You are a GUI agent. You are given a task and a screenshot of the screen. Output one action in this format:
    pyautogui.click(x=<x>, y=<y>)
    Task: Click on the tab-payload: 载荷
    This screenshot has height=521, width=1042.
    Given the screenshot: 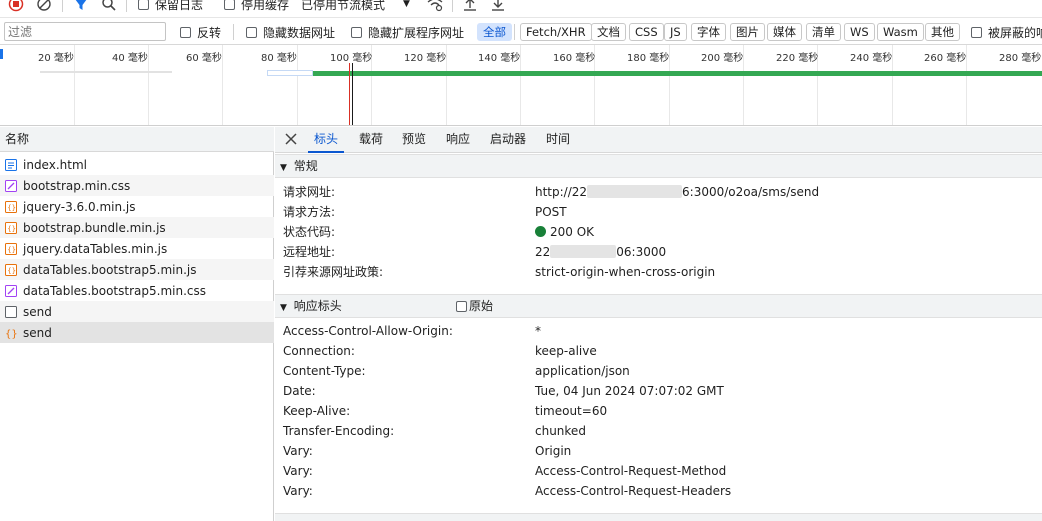 What is the action you would take?
    pyautogui.click(x=371, y=140)
    